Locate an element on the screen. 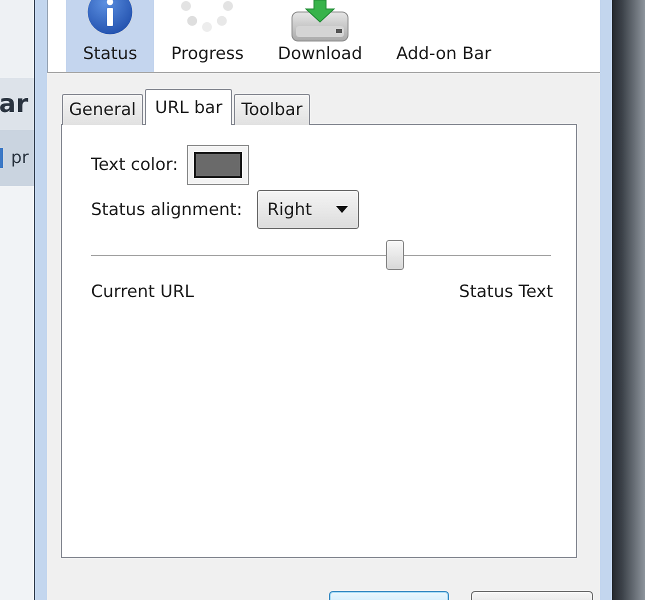 The height and width of the screenshot is (600, 645). tab: Toolbar is located at coordinates (272, 109).